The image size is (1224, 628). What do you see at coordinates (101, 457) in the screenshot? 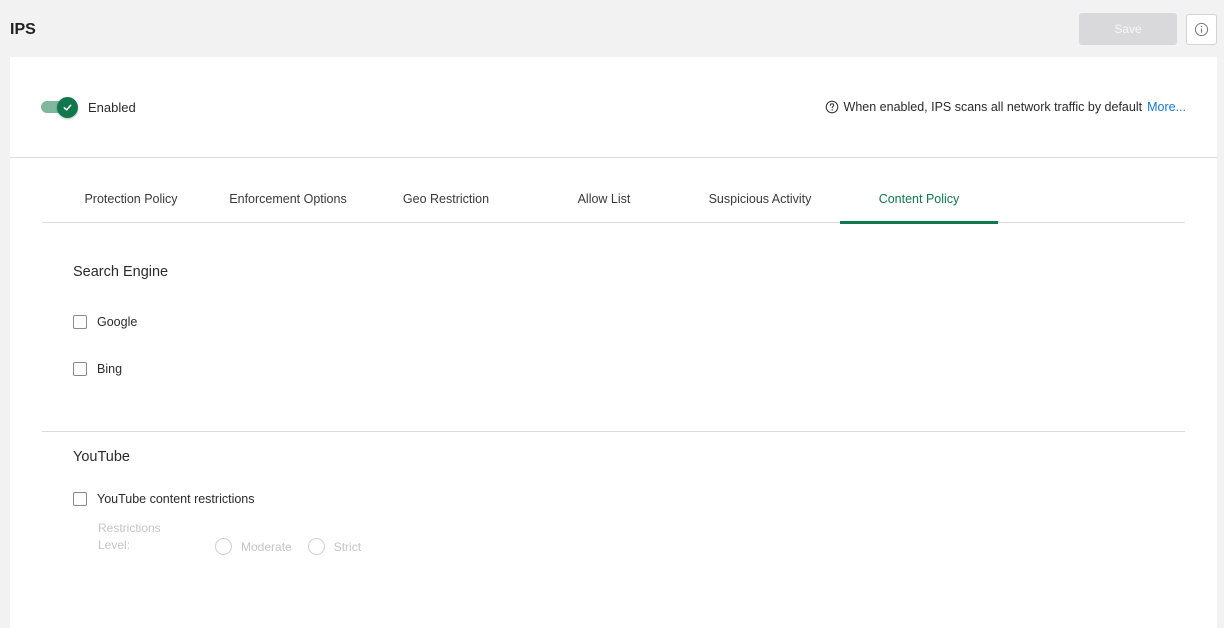
I see `youtube-title: YouTube` at bounding box center [101, 457].